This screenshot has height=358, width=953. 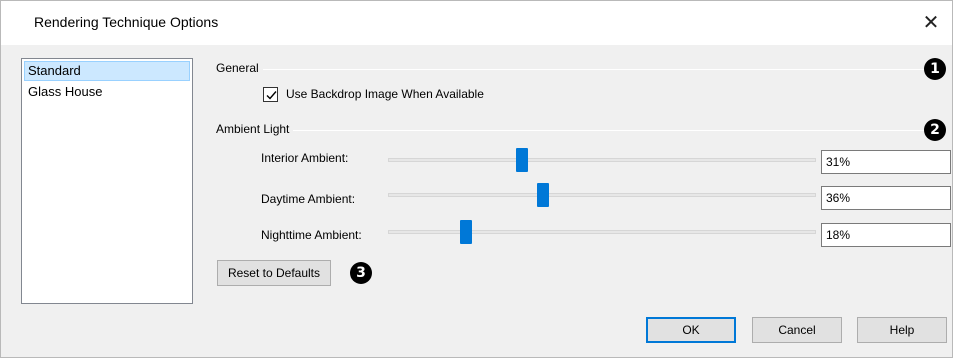 I want to click on technique-list: Standard Glass House, so click(x=107, y=181).